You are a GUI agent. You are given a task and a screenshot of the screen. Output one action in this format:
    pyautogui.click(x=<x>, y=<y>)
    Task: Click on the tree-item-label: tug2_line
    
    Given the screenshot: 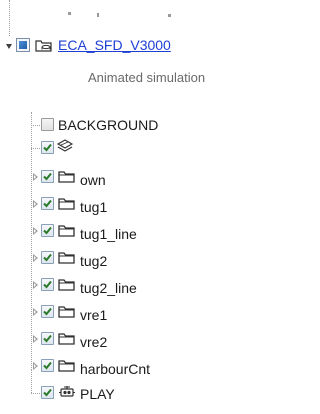 What is the action you would take?
    pyautogui.click(x=108, y=288)
    